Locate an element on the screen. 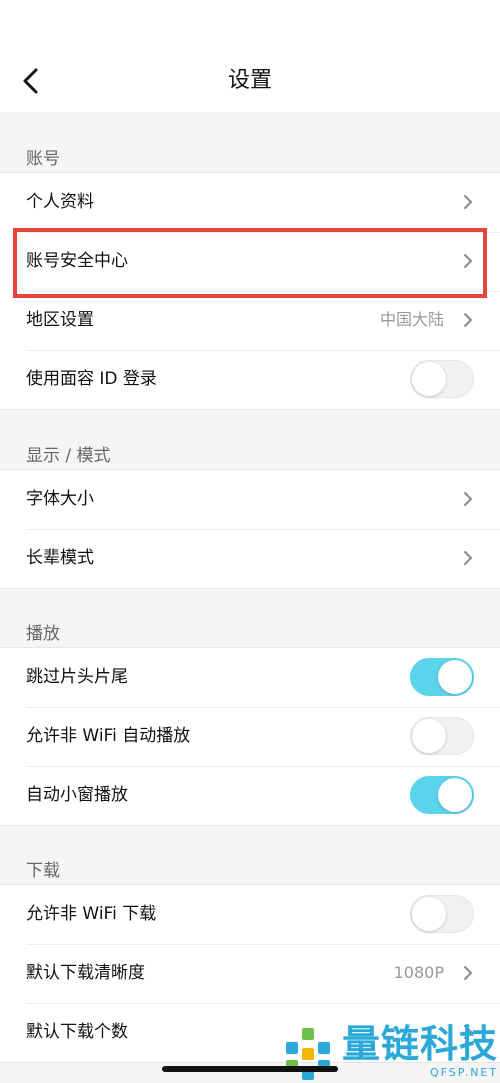 The height and width of the screenshot is (1083, 500). nav-header: 设置 is located at coordinates (250, 56).